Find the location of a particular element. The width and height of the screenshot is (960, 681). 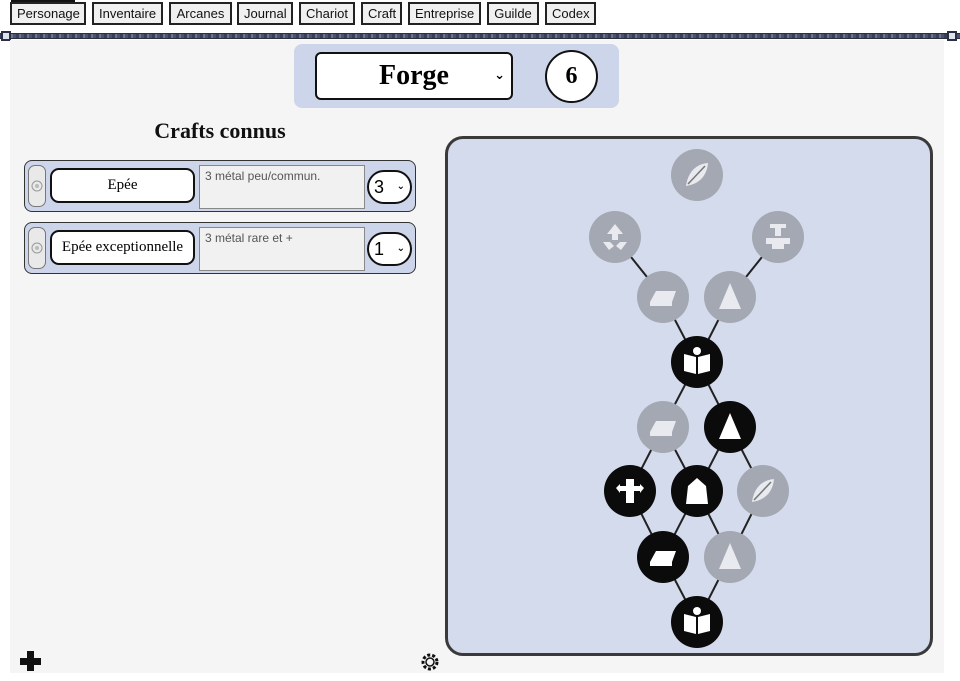

add-cross-icon is located at coordinates (31, 661).